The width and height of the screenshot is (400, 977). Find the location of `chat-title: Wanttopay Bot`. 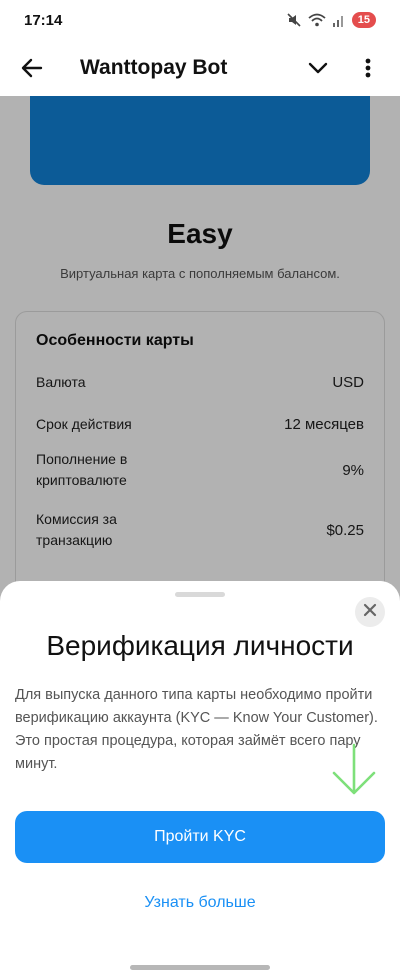

chat-title: Wanttopay Bot is located at coordinates (154, 67).